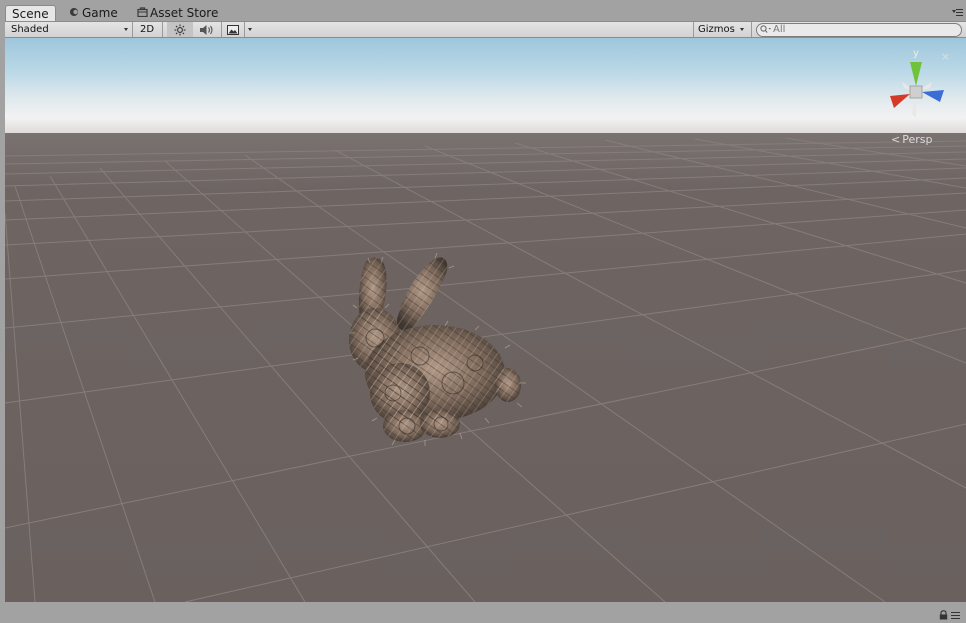 The width and height of the screenshot is (966, 623). Describe the element at coordinates (233, 30) in the screenshot. I see `image-icon` at that location.